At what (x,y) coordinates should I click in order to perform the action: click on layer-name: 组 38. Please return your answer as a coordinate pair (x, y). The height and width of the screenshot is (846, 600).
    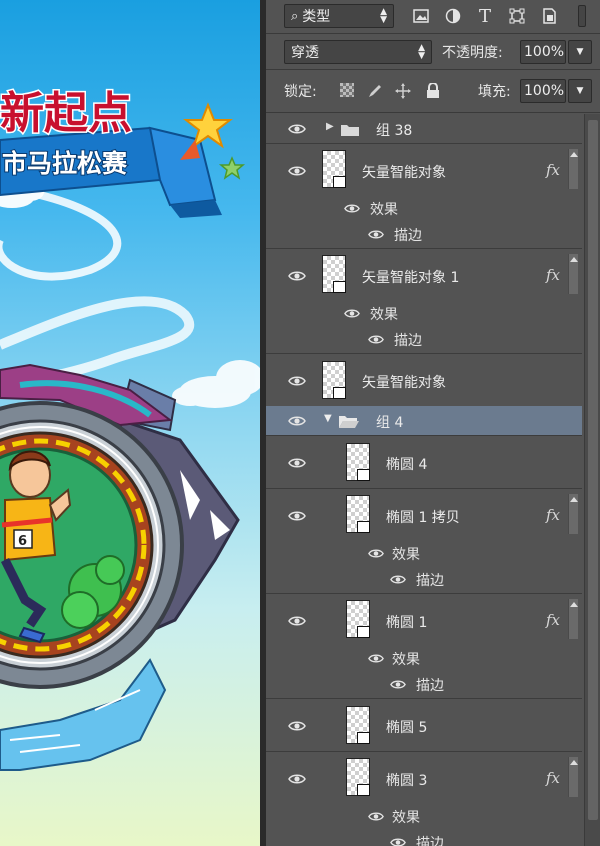
    Looking at the image, I should click on (394, 131).